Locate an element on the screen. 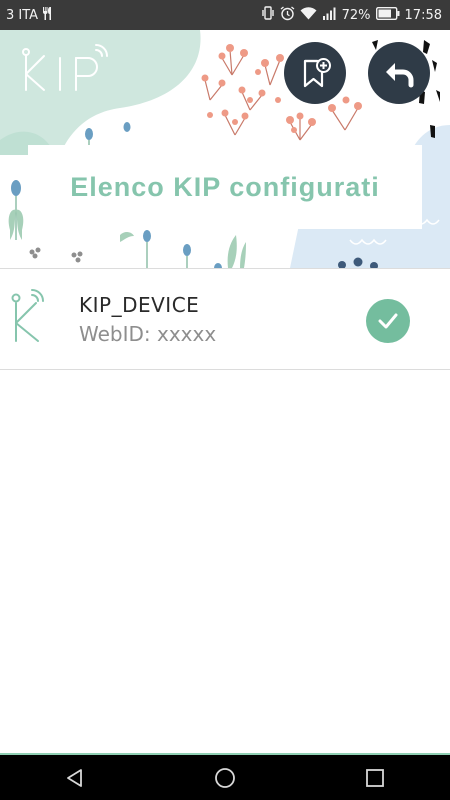 Image resolution: width=450 pixels, height=800 pixels. bookmark-add-icon is located at coordinates (317, 73).